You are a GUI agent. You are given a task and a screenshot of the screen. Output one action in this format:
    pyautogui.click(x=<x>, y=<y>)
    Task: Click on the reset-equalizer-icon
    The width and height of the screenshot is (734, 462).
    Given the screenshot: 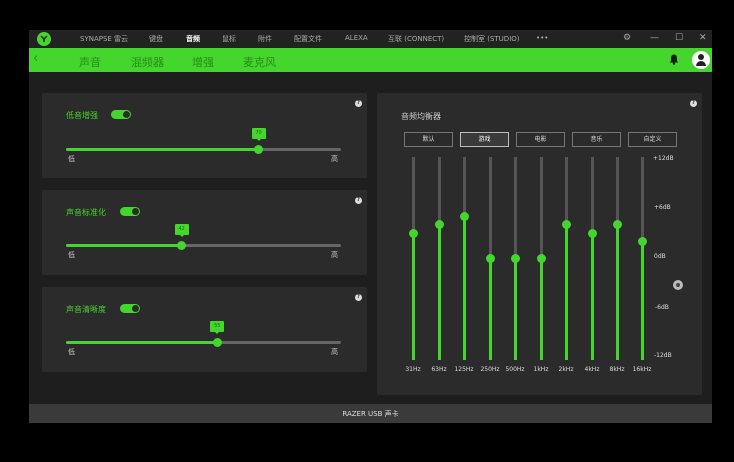 What is the action you would take?
    pyautogui.click(x=678, y=285)
    